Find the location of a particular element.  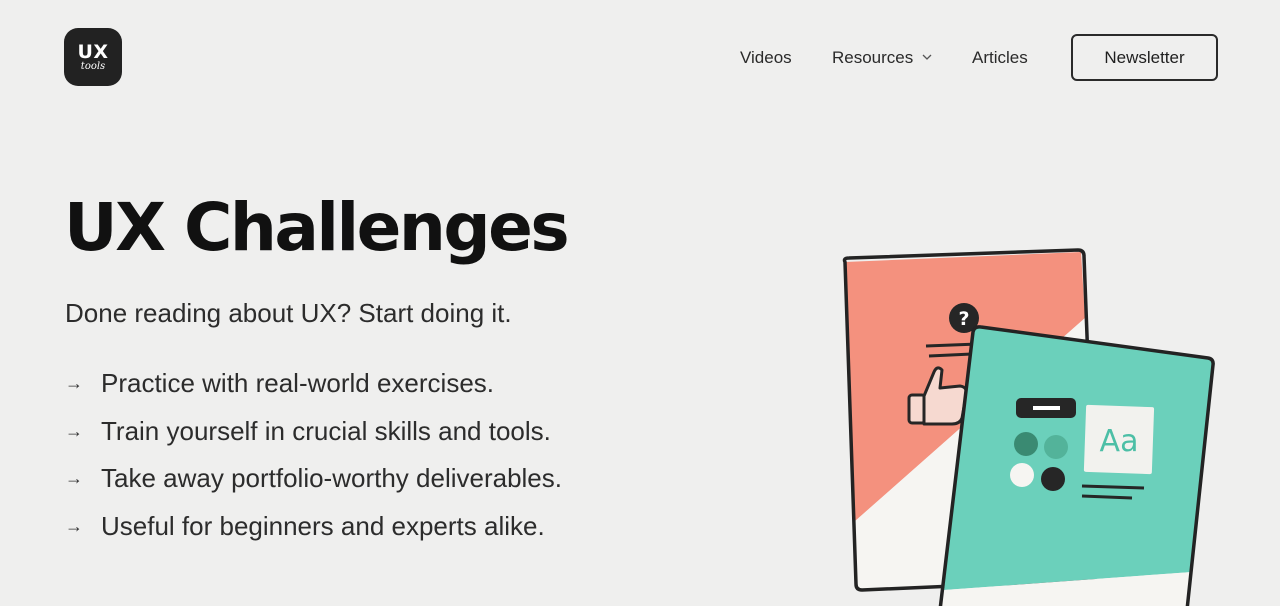

page-title: UX Challenges is located at coordinates (317, 227).